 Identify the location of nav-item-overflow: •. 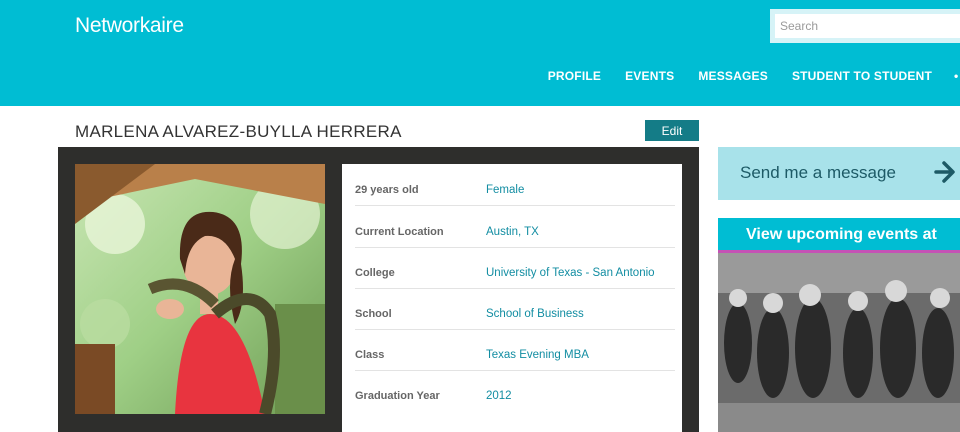
(957, 76).